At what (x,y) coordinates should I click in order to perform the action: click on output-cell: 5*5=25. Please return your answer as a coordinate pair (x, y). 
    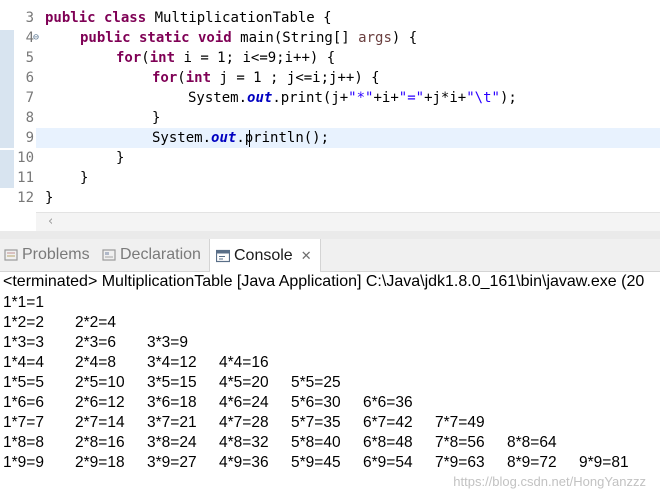
    Looking at the image, I should click on (316, 382).